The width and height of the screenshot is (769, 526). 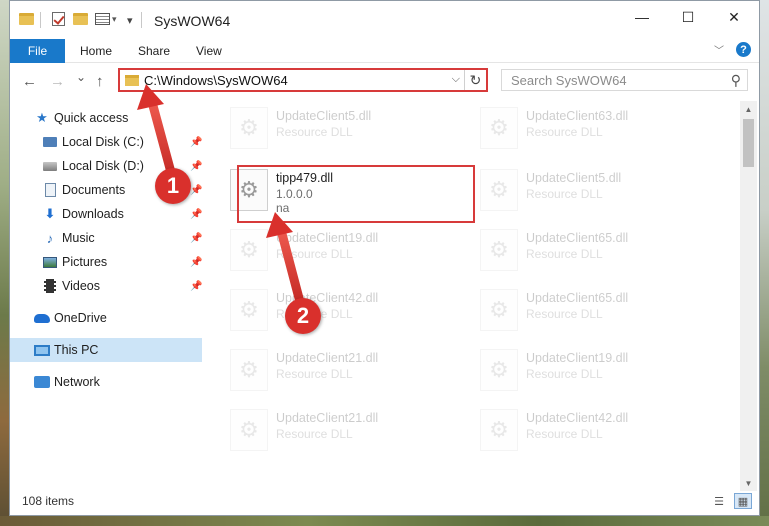 What do you see at coordinates (29, 81) in the screenshot?
I see `back-button: ←` at bounding box center [29, 81].